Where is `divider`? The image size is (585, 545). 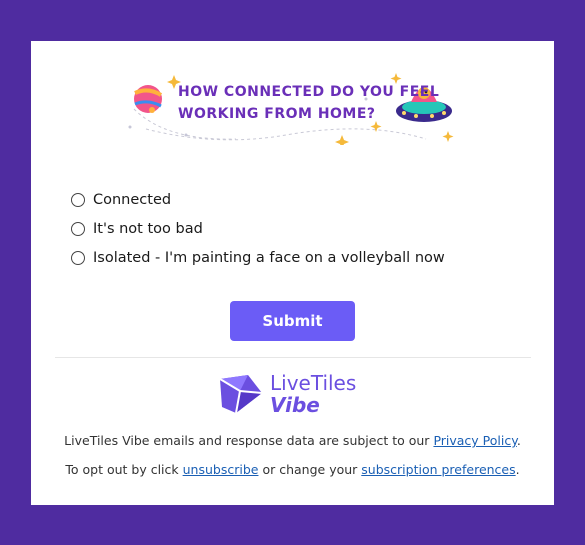
divider is located at coordinates (293, 357).